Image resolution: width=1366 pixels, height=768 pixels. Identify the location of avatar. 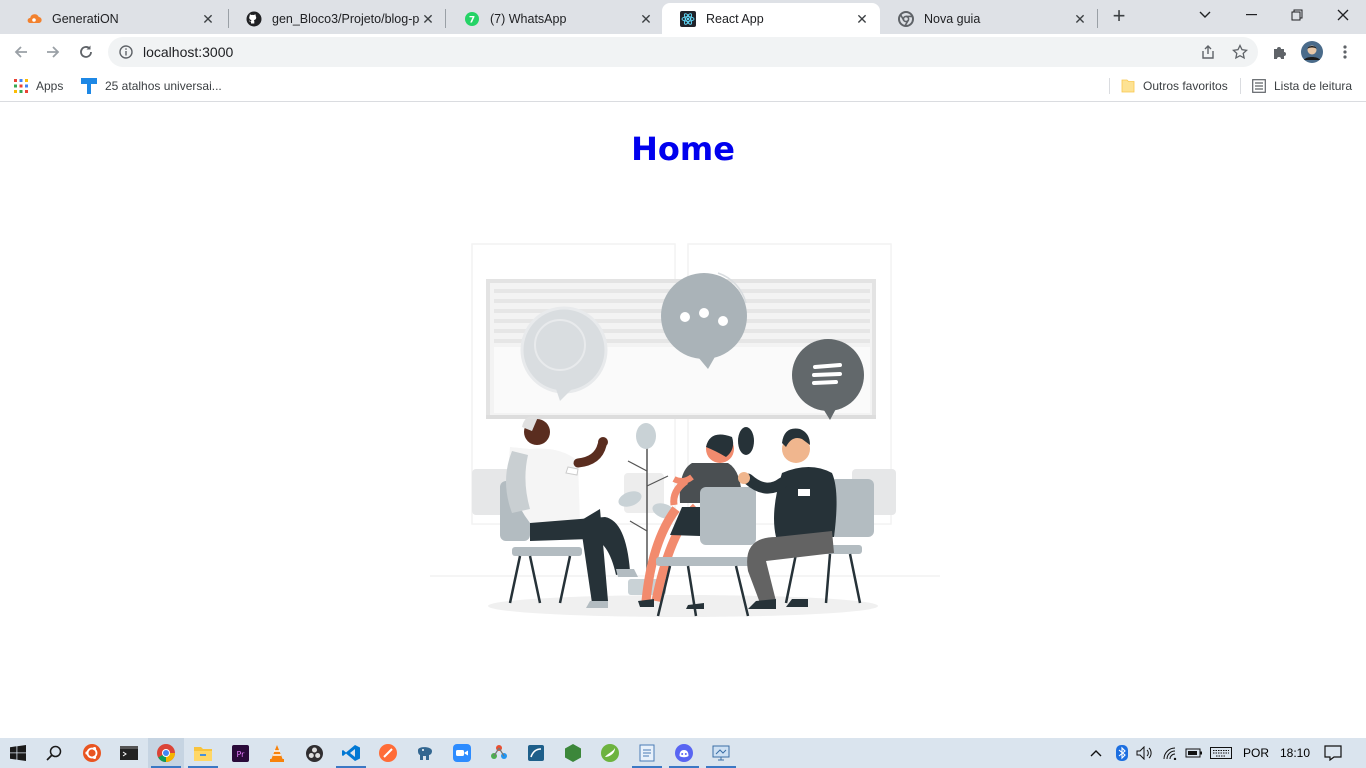
(1312, 52).